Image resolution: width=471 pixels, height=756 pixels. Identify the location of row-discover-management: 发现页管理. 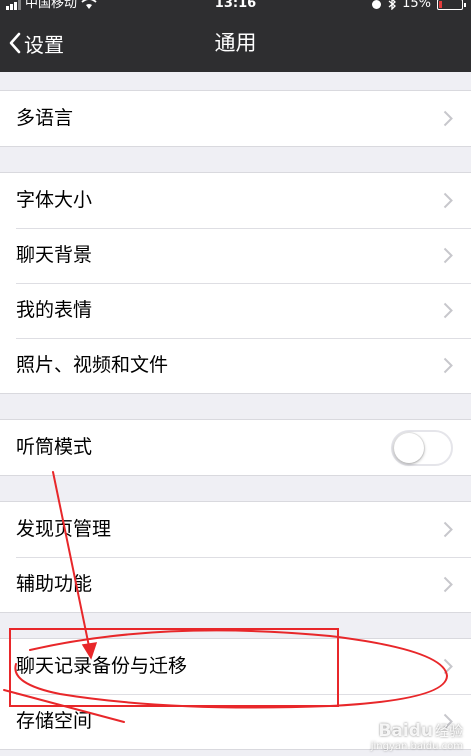
(235, 529).